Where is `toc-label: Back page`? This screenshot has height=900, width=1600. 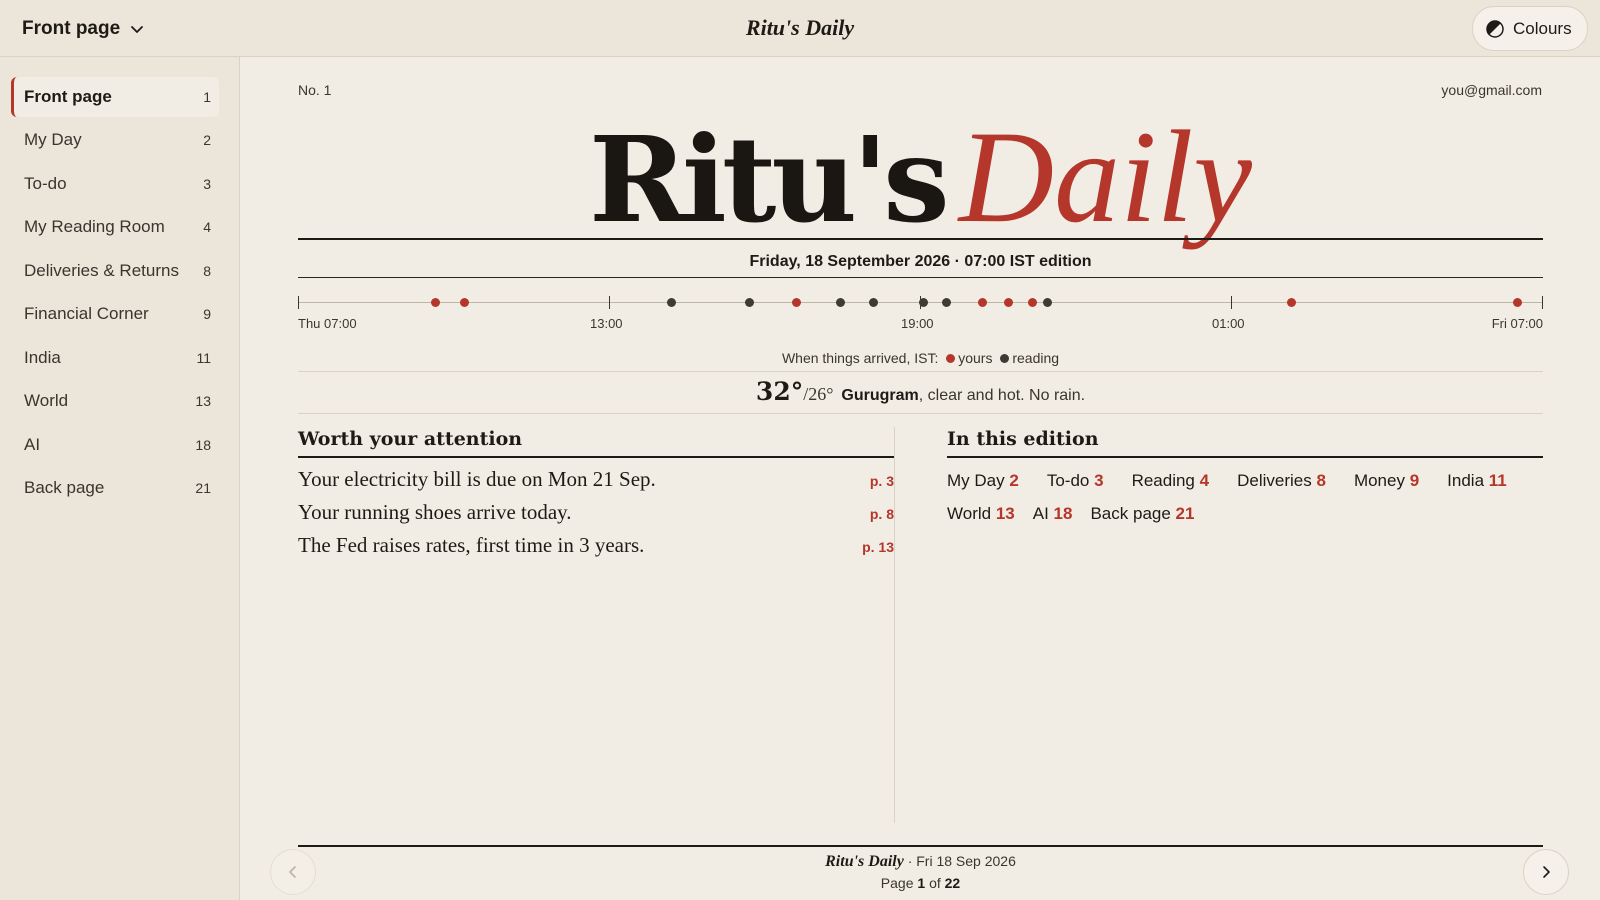
toc-label: Back page is located at coordinates (1130, 513).